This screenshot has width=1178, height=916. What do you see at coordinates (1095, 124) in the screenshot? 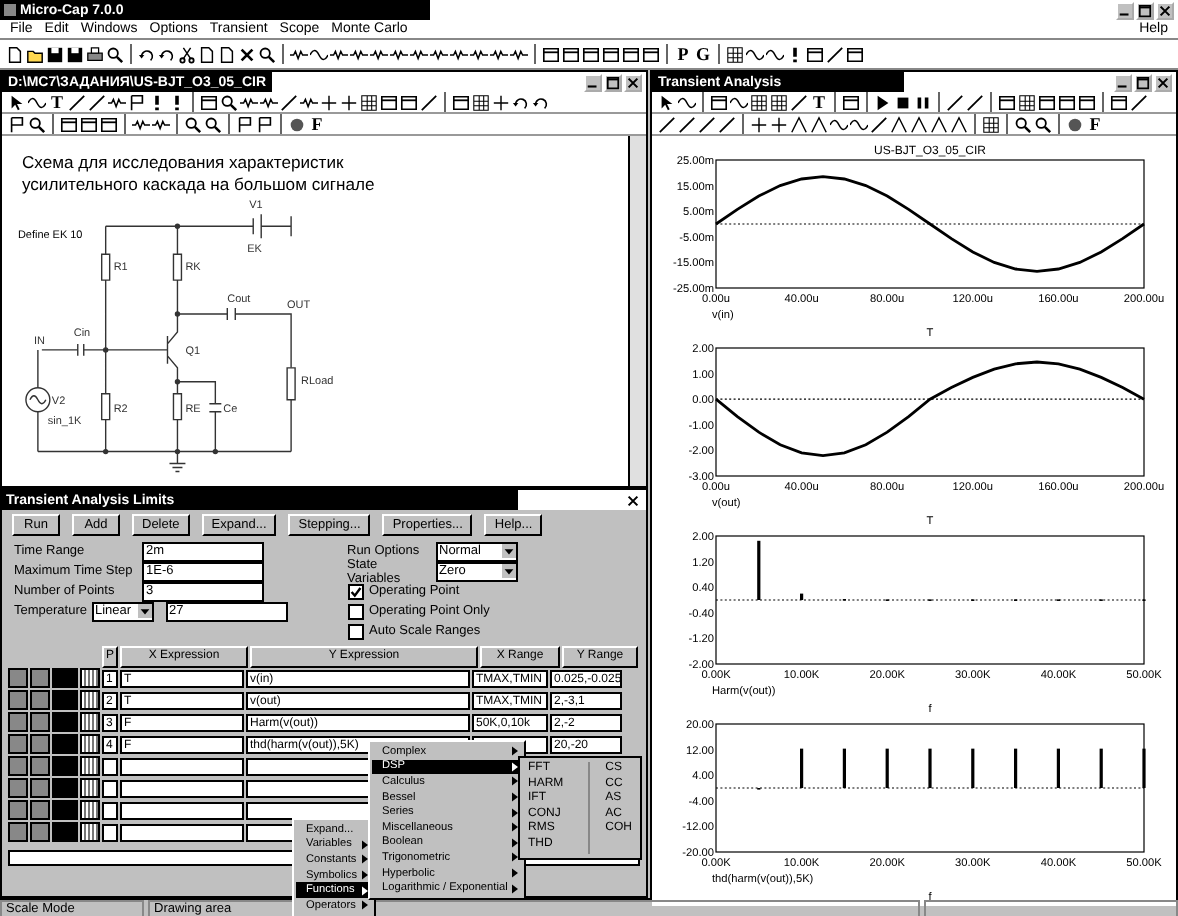
I see `toolbar-letter: F` at bounding box center [1095, 124].